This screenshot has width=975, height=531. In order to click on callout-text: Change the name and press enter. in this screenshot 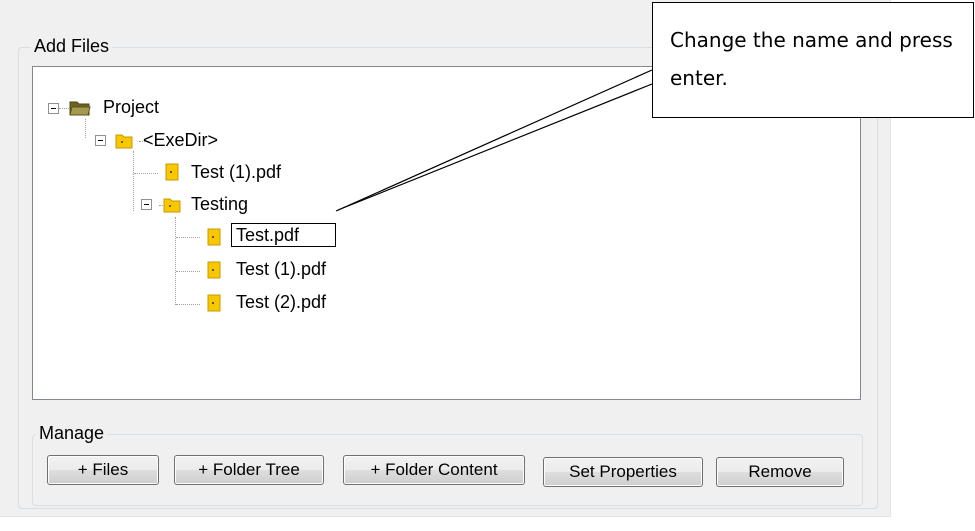, I will do `click(811, 59)`.